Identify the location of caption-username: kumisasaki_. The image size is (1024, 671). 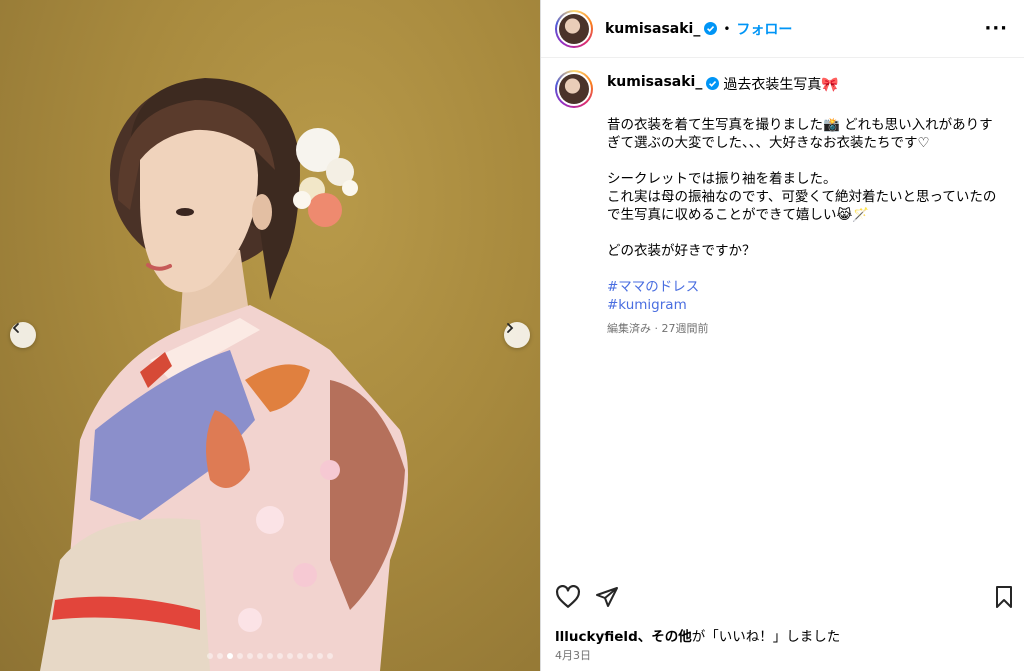
(654, 82).